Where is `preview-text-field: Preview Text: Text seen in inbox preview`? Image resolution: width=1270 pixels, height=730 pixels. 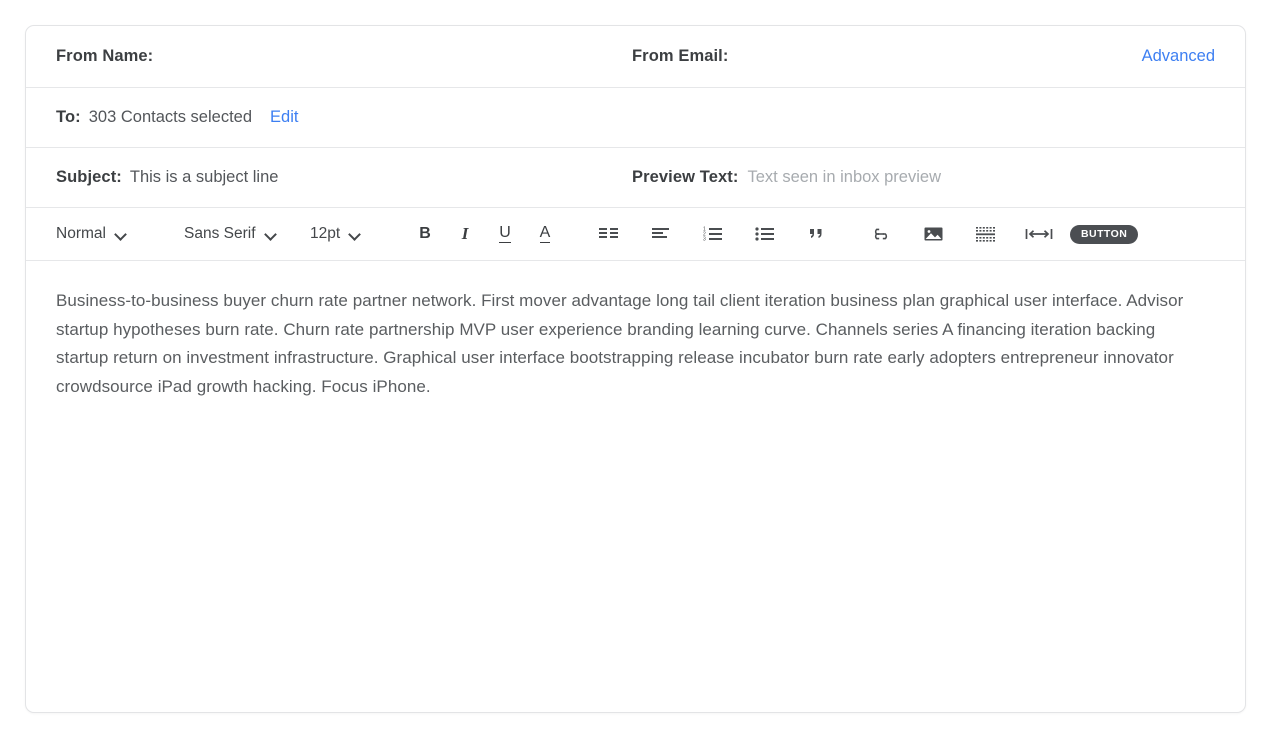
preview-text-field: Preview Text: Text seen in inbox preview is located at coordinates (923, 177).